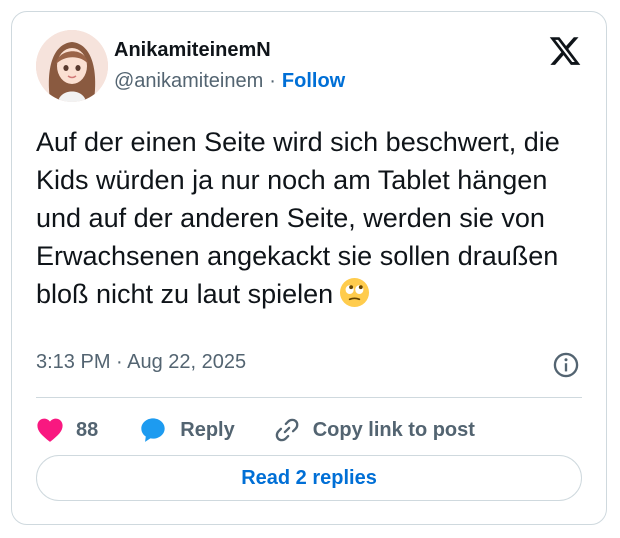 The image size is (620, 538). Describe the element at coordinates (287, 430) in the screenshot. I see `link-icon` at that location.